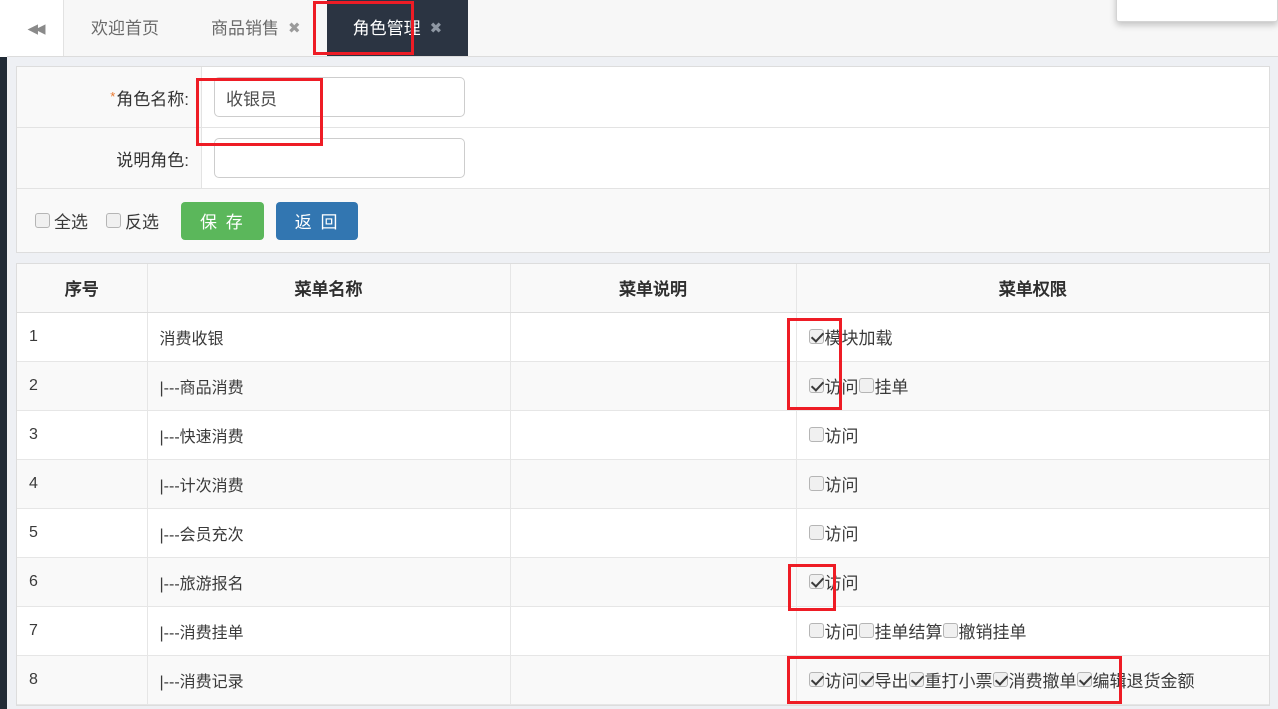  Describe the element at coordinates (891, 681) in the screenshot. I see `permission-label: 导出` at that location.